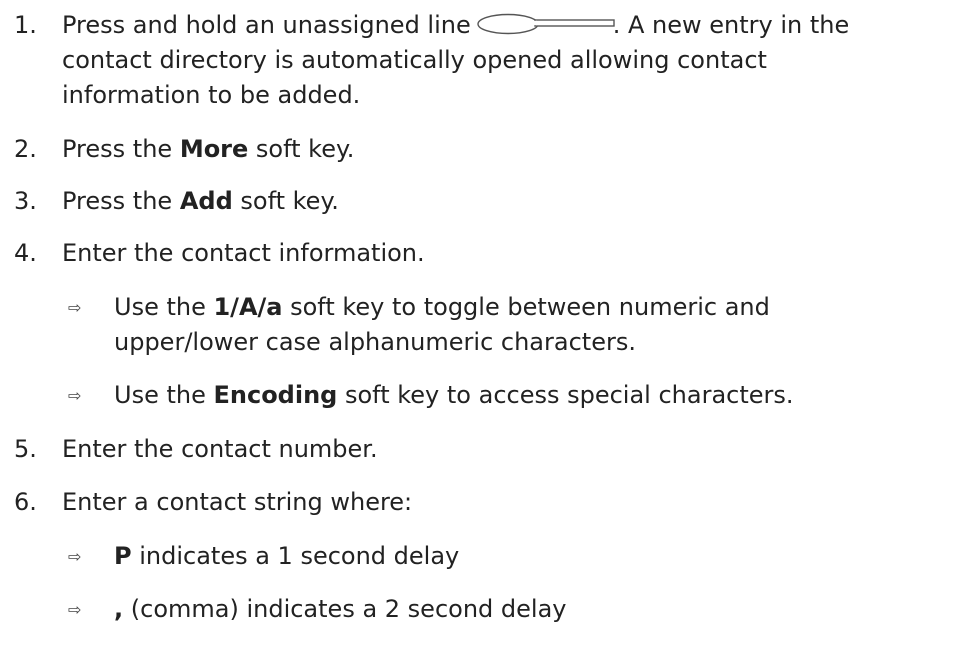  I want to click on step-text: Press the Add soft key., so click(200, 201).